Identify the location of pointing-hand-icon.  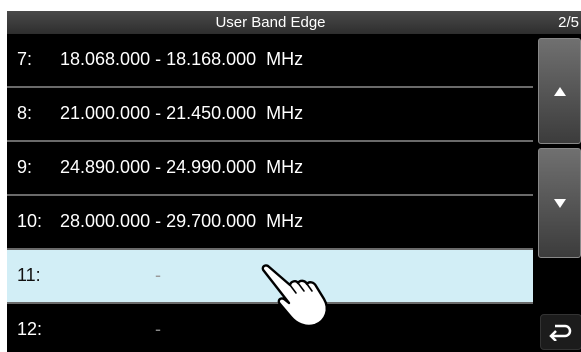
(294, 296).